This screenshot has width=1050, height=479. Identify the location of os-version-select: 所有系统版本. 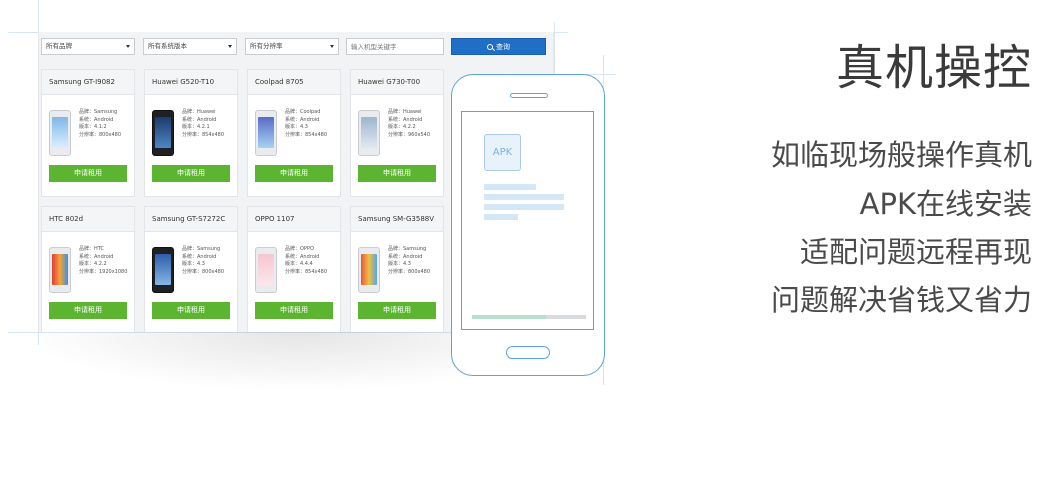
(190, 46).